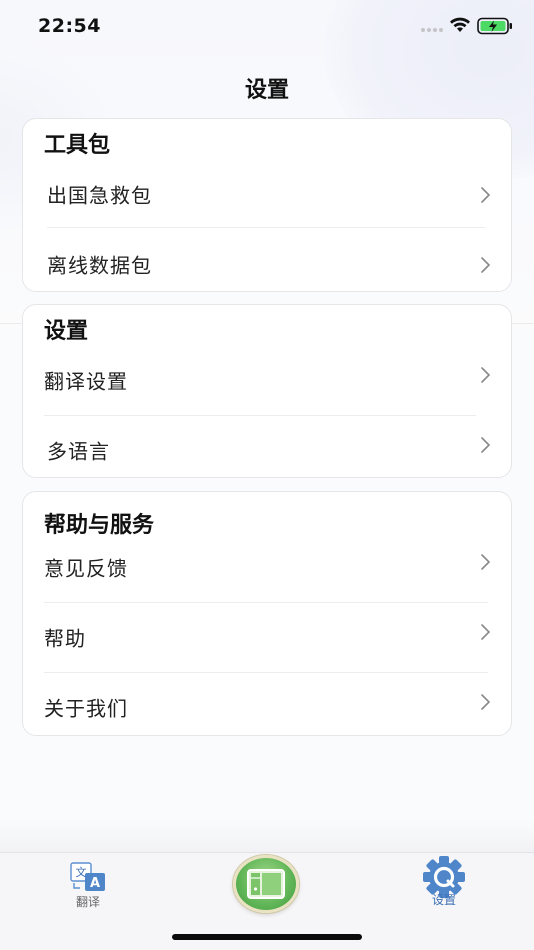  I want to click on list-item-label: 帮助, so click(65, 638).